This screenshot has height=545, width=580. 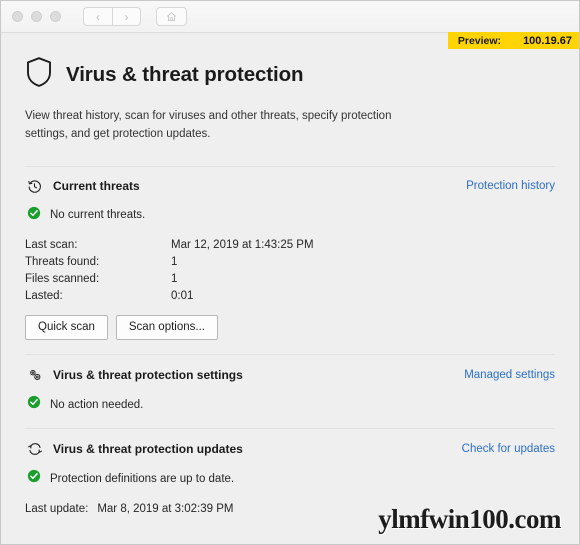 I want to click on home-icon, so click(x=171, y=16).